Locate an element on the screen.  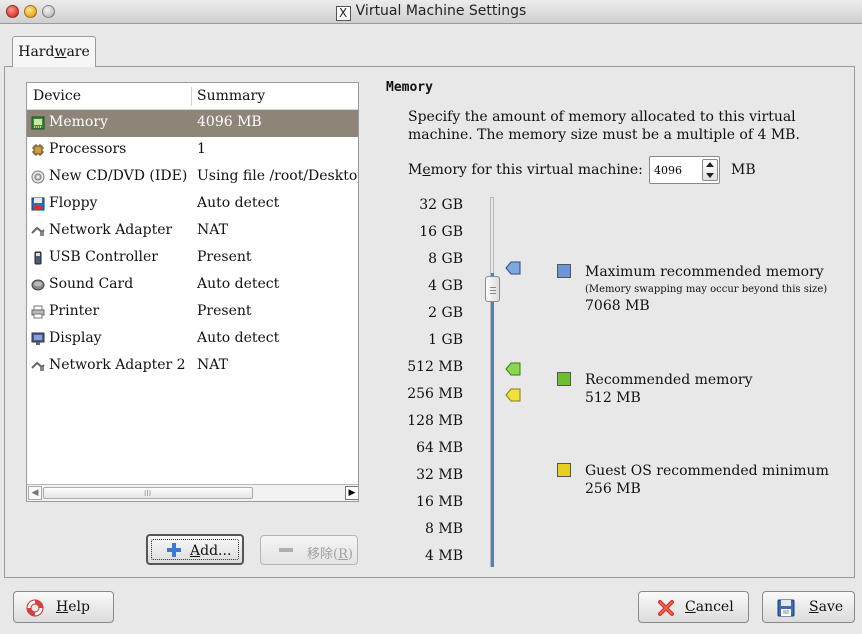
floppy-icon is located at coordinates (38, 204).